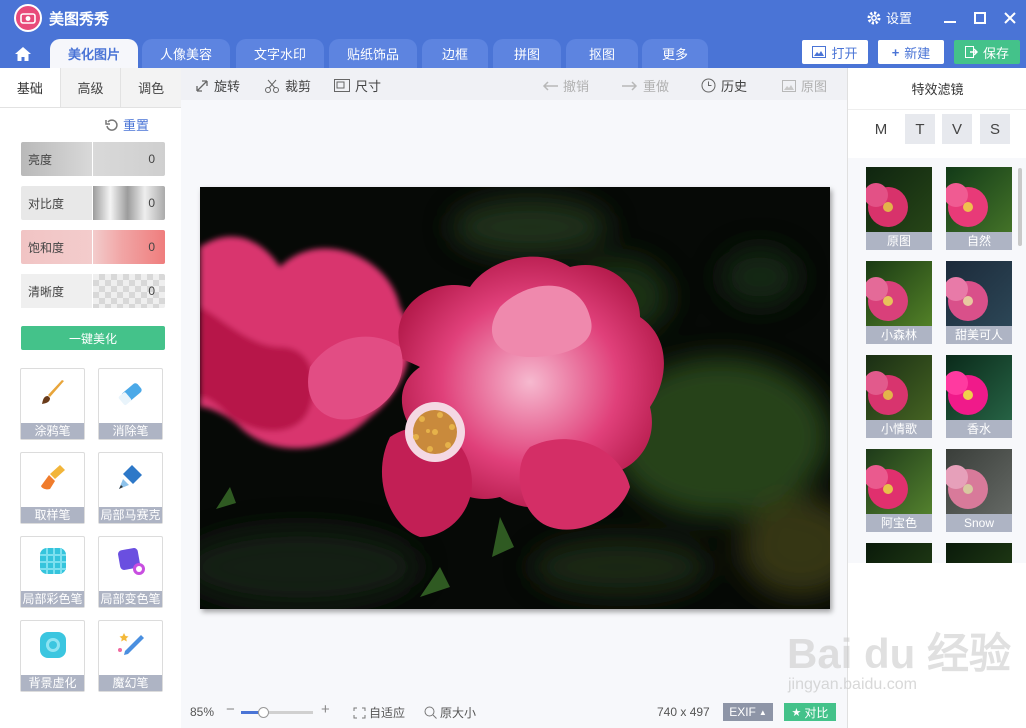  I want to click on original-button: 原图, so click(804, 85).